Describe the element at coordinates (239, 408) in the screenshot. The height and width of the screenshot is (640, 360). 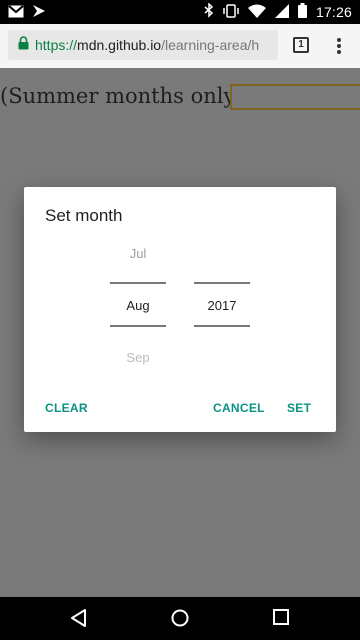
I see `cancel-button: CANCEL` at that location.